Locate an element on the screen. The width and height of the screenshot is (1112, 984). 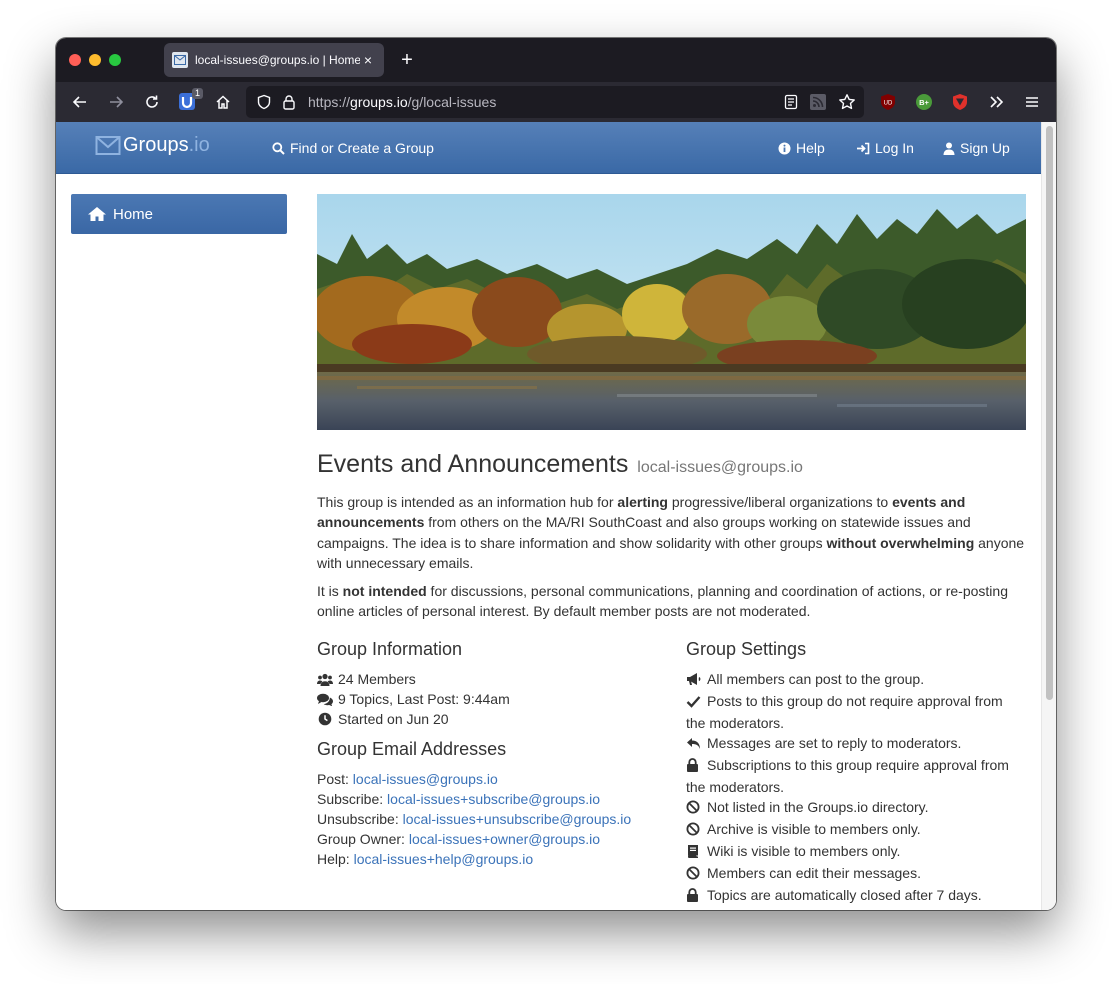
find-create-group-link: Find or Create a Group is located at coordinates (353, 148).